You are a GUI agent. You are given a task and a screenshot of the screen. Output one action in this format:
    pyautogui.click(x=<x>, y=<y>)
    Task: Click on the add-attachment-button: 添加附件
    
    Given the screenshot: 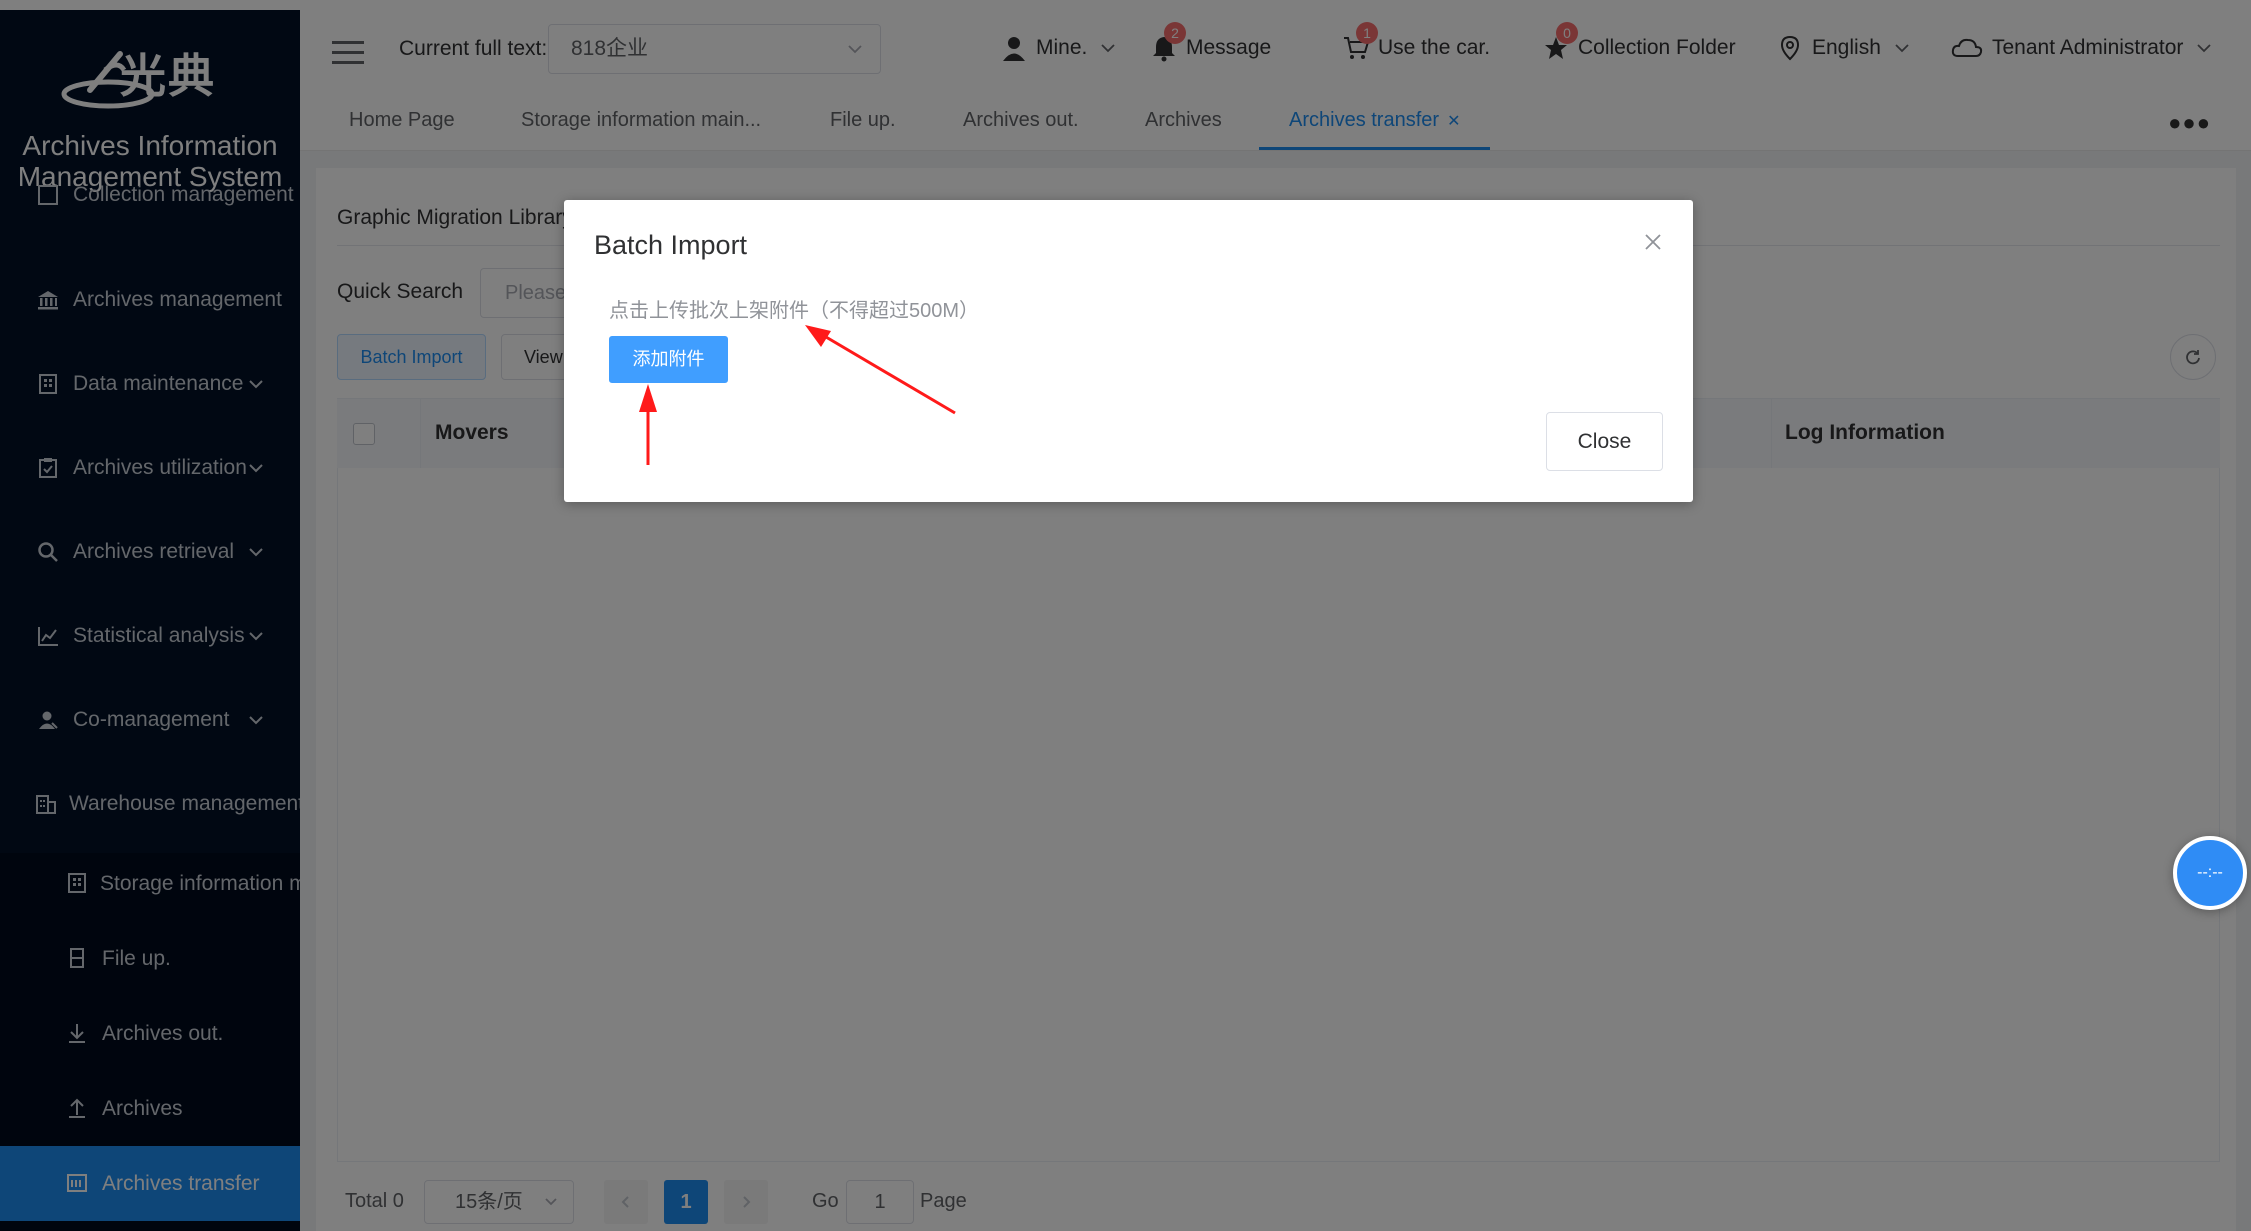 What is the action you would take?
    pyautogui.click(x=668, y=359)
    